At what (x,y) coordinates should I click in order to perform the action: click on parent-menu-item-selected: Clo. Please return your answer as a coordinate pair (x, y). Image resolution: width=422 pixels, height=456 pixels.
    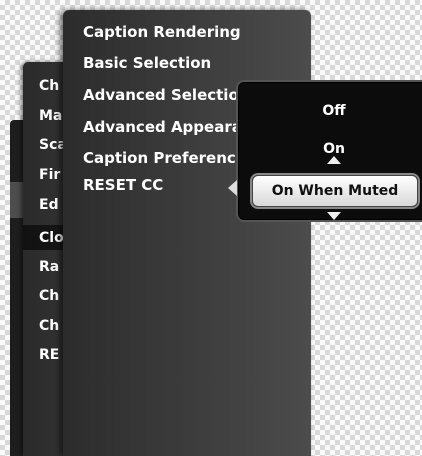
    Looking at the image, I should click on (51, 238).